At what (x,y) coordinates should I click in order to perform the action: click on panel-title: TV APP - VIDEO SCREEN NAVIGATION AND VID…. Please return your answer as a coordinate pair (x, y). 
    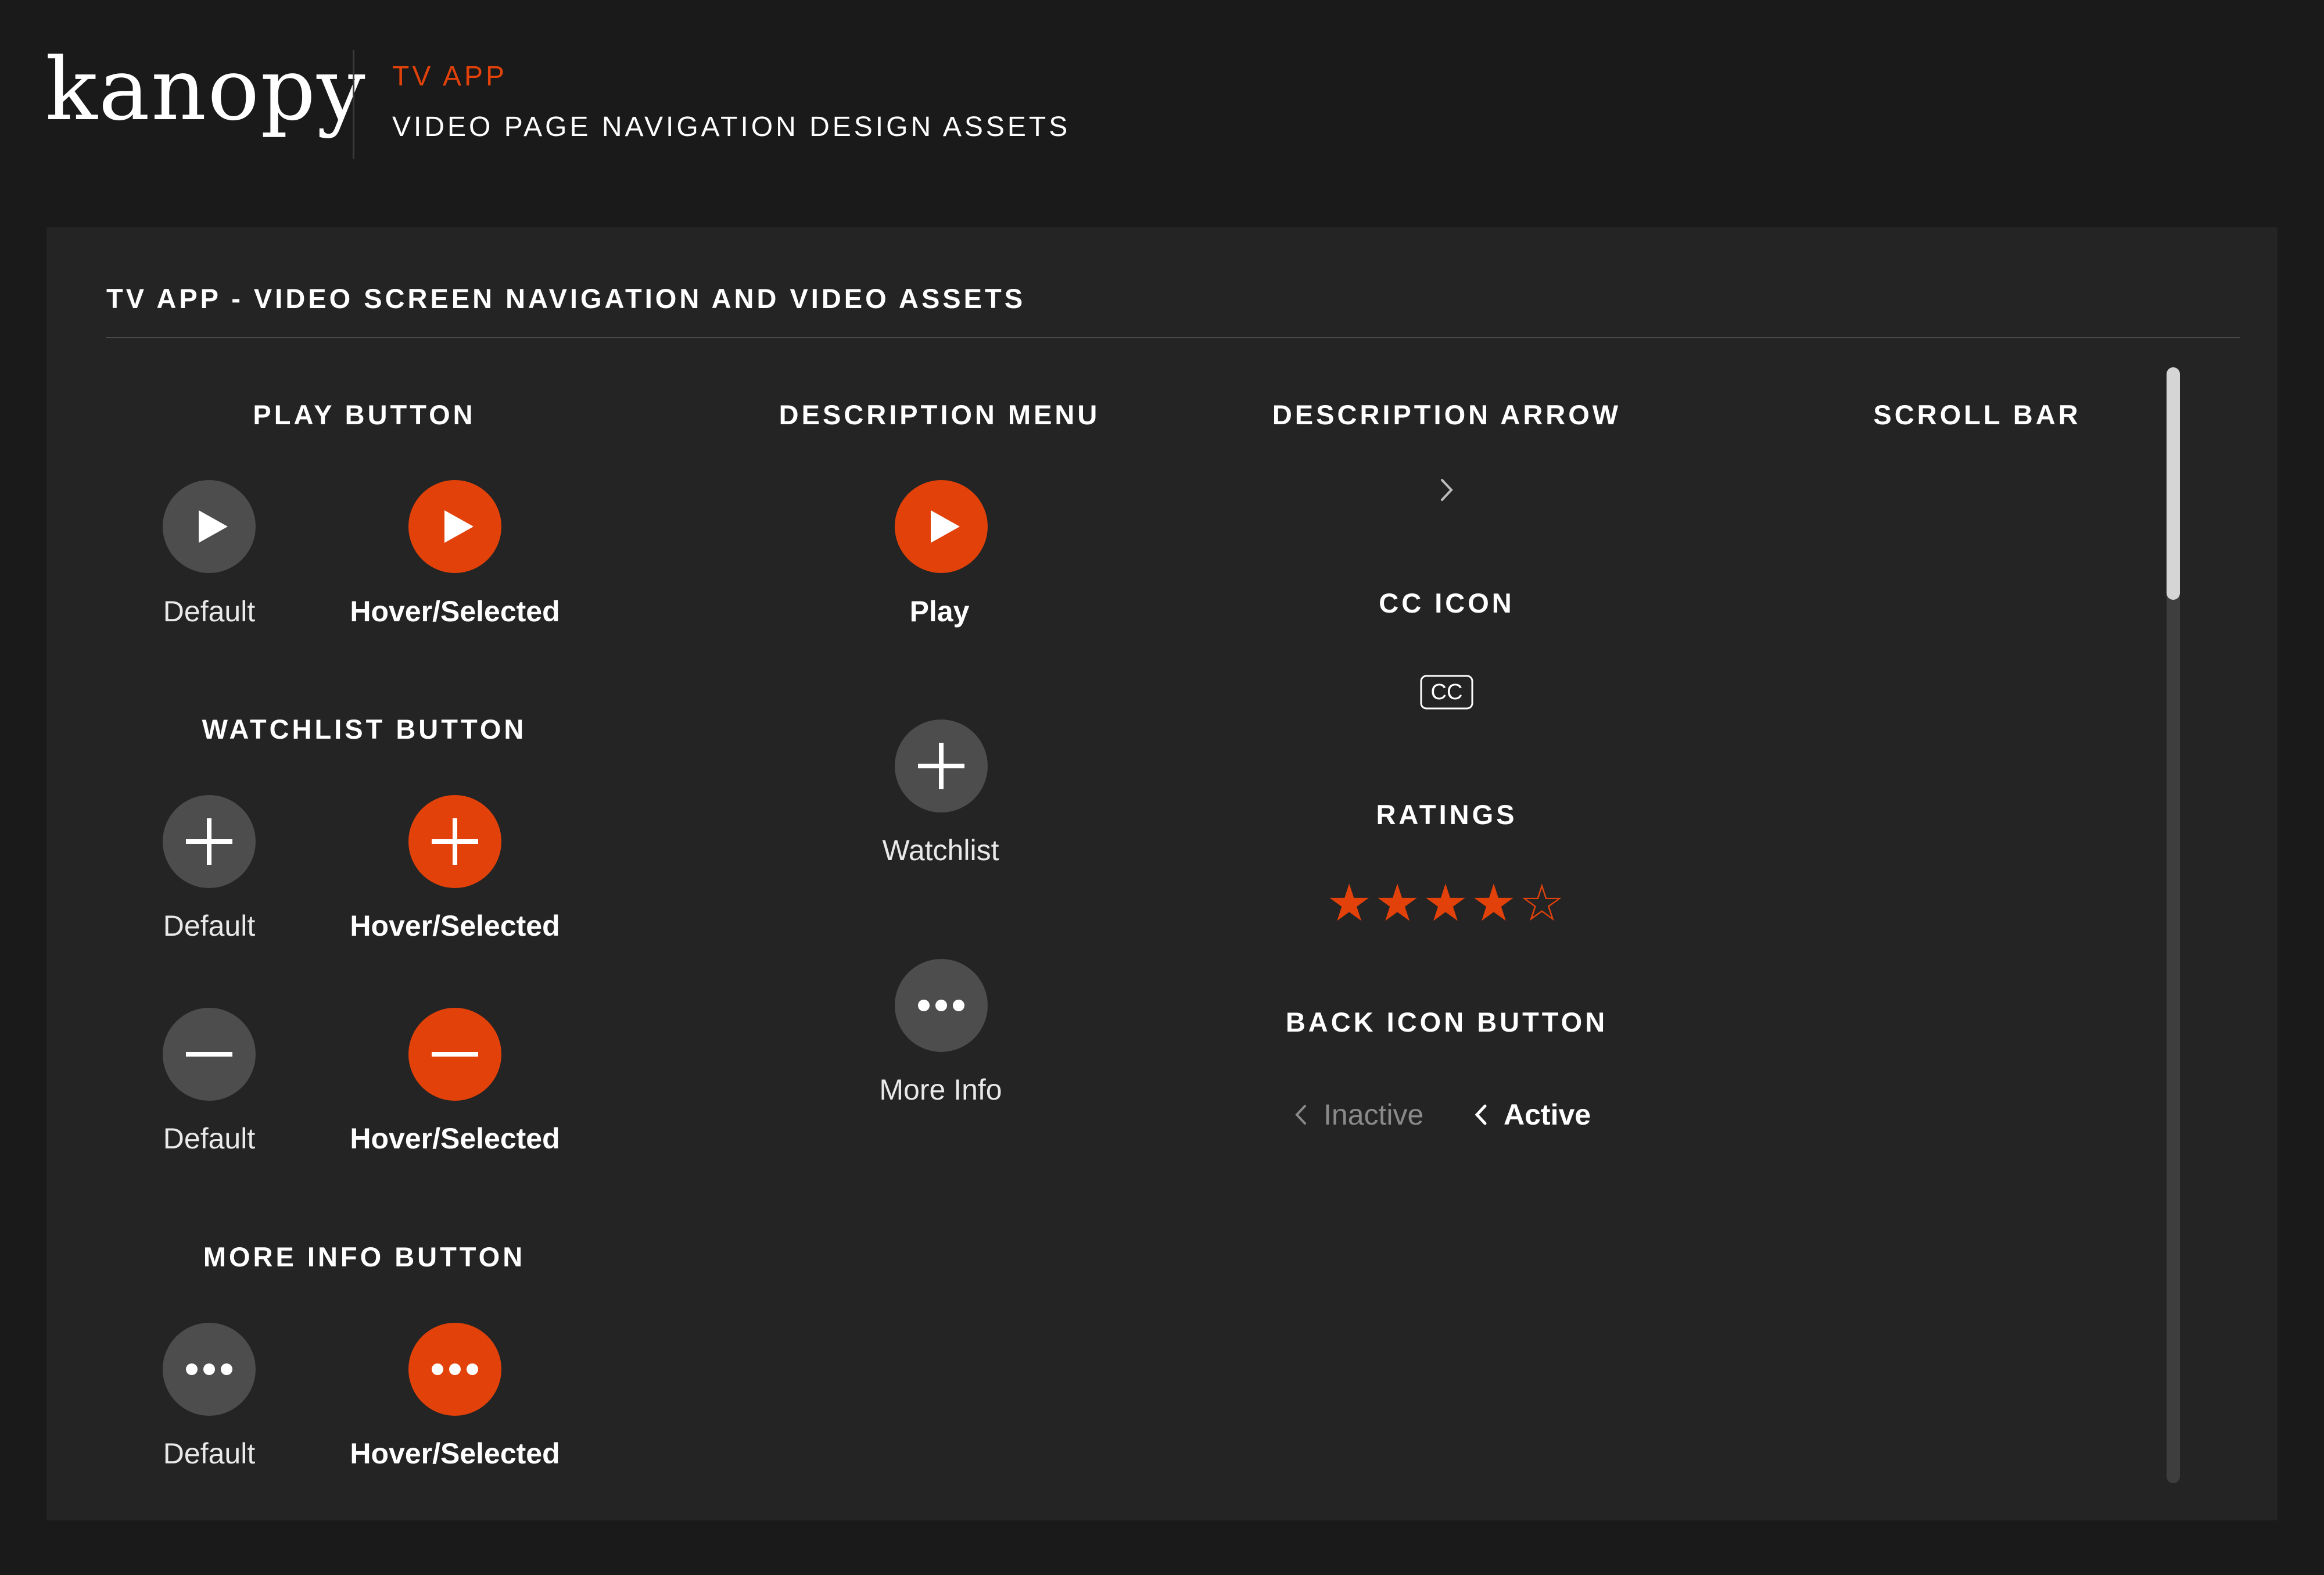
    Looking at the image, I should click on (566, 298).